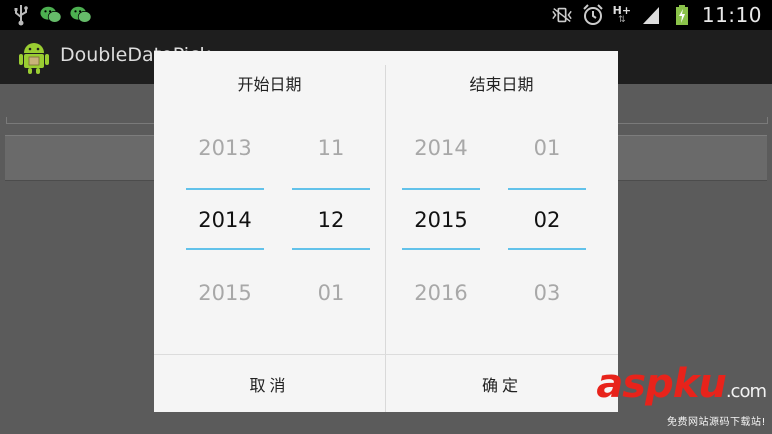 The image size is (772, 434). What do you see at coordinates (562, 15) in the screenshot?
I see `vibrate-icon` at bounding box center [562, 15].